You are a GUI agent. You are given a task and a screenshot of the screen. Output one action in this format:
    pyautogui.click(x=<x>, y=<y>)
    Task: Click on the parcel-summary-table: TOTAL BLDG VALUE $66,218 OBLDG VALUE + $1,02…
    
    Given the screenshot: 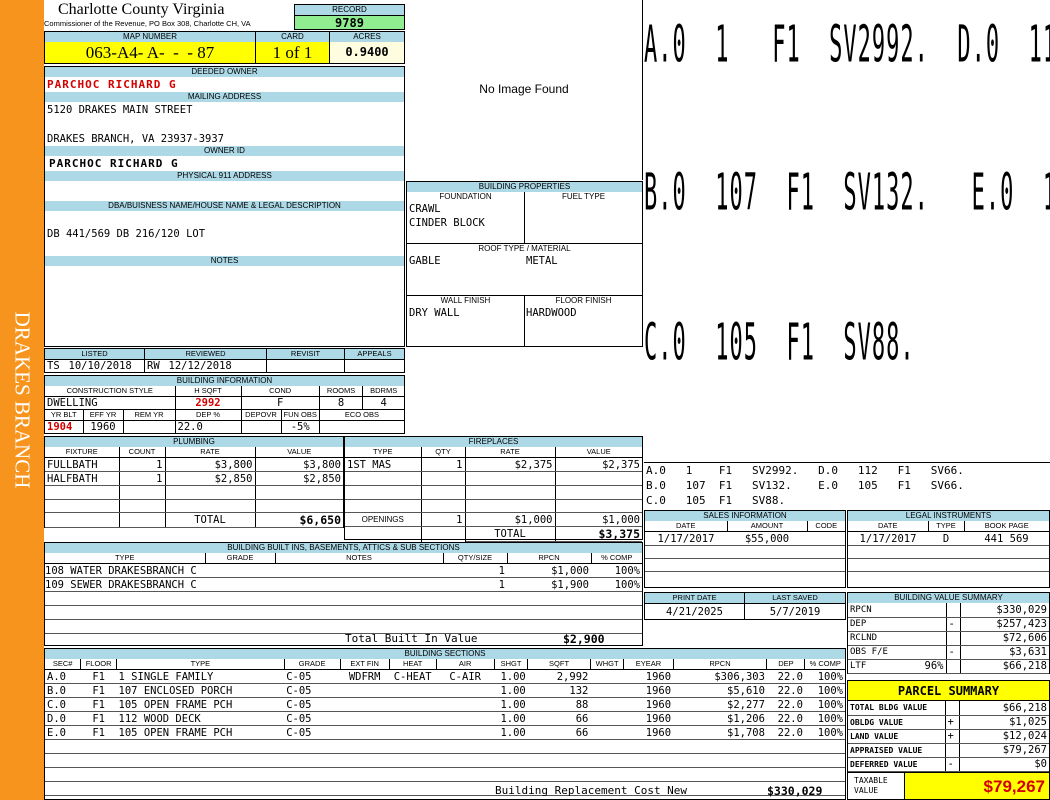 What is the action you would take?
    pyautogui.click(x=948, y=736)
    